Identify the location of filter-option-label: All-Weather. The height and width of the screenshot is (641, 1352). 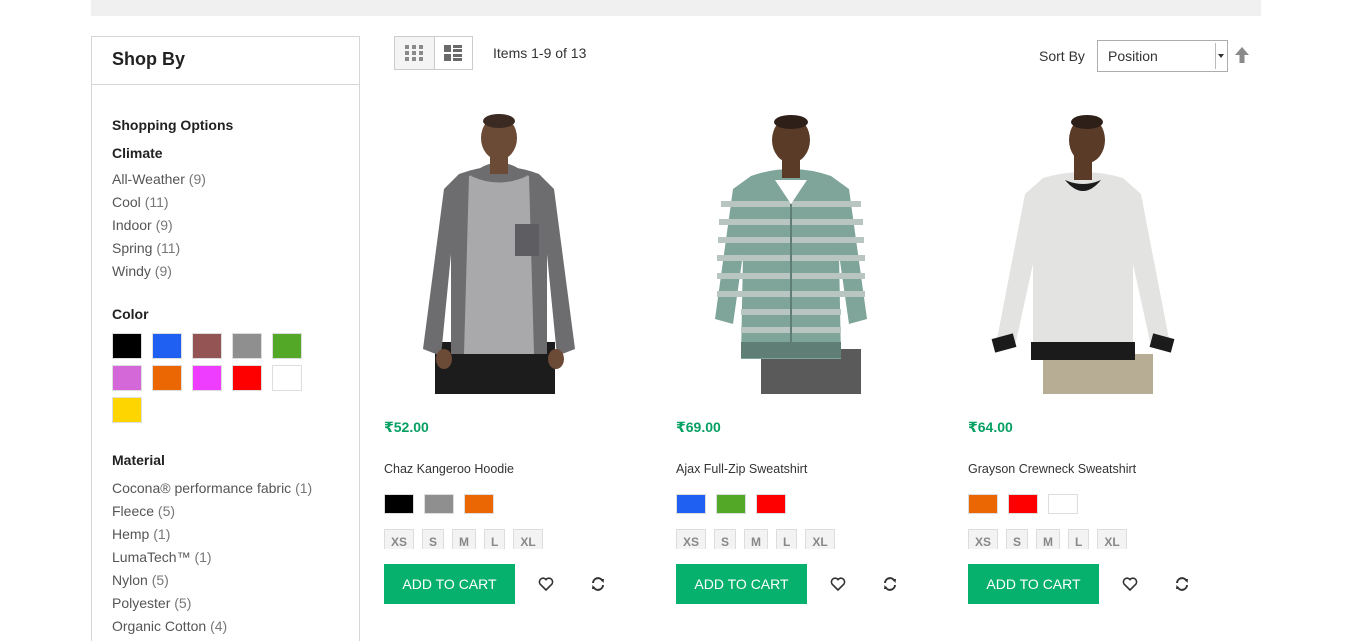
(148, 179).